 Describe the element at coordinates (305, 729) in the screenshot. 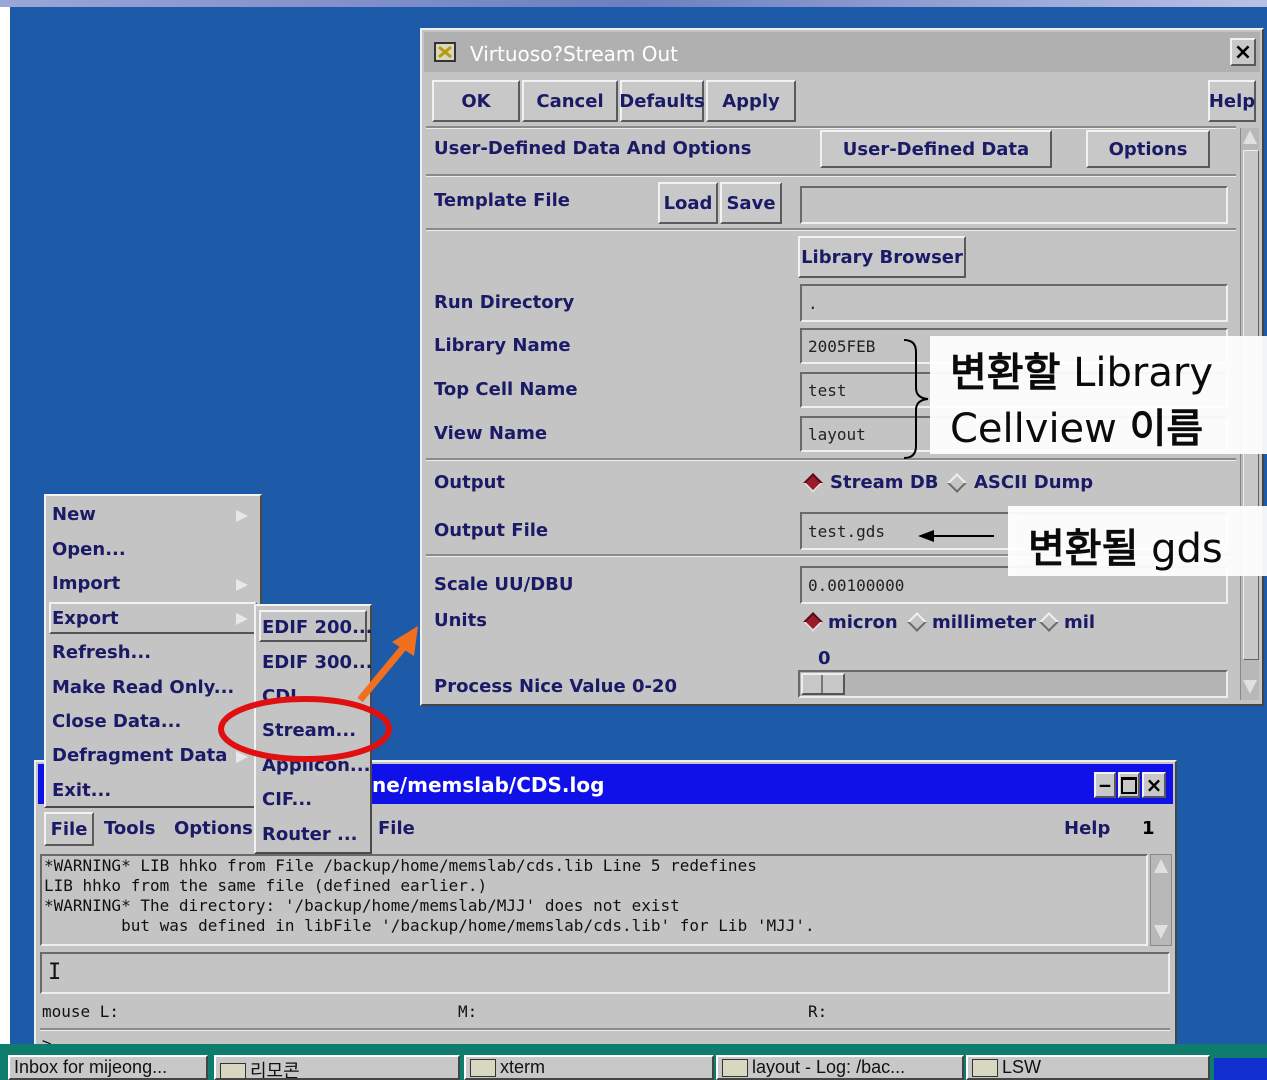

I see `highlight-ellipse` at that location.